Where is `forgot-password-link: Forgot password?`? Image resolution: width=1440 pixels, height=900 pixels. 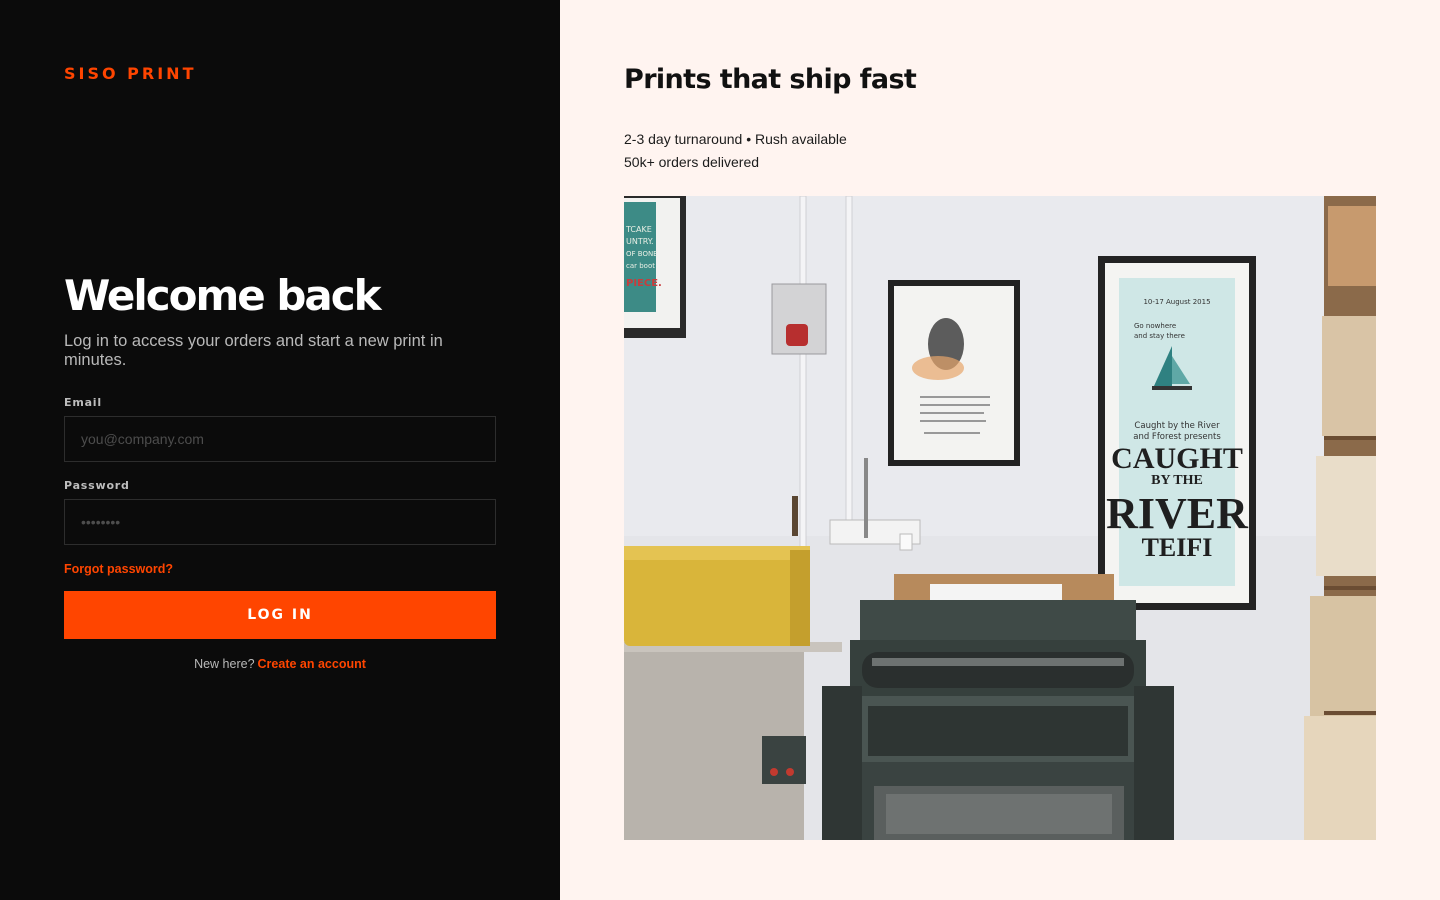 forgot-password-link: Forgot password? is located at coordinates (118, 569).